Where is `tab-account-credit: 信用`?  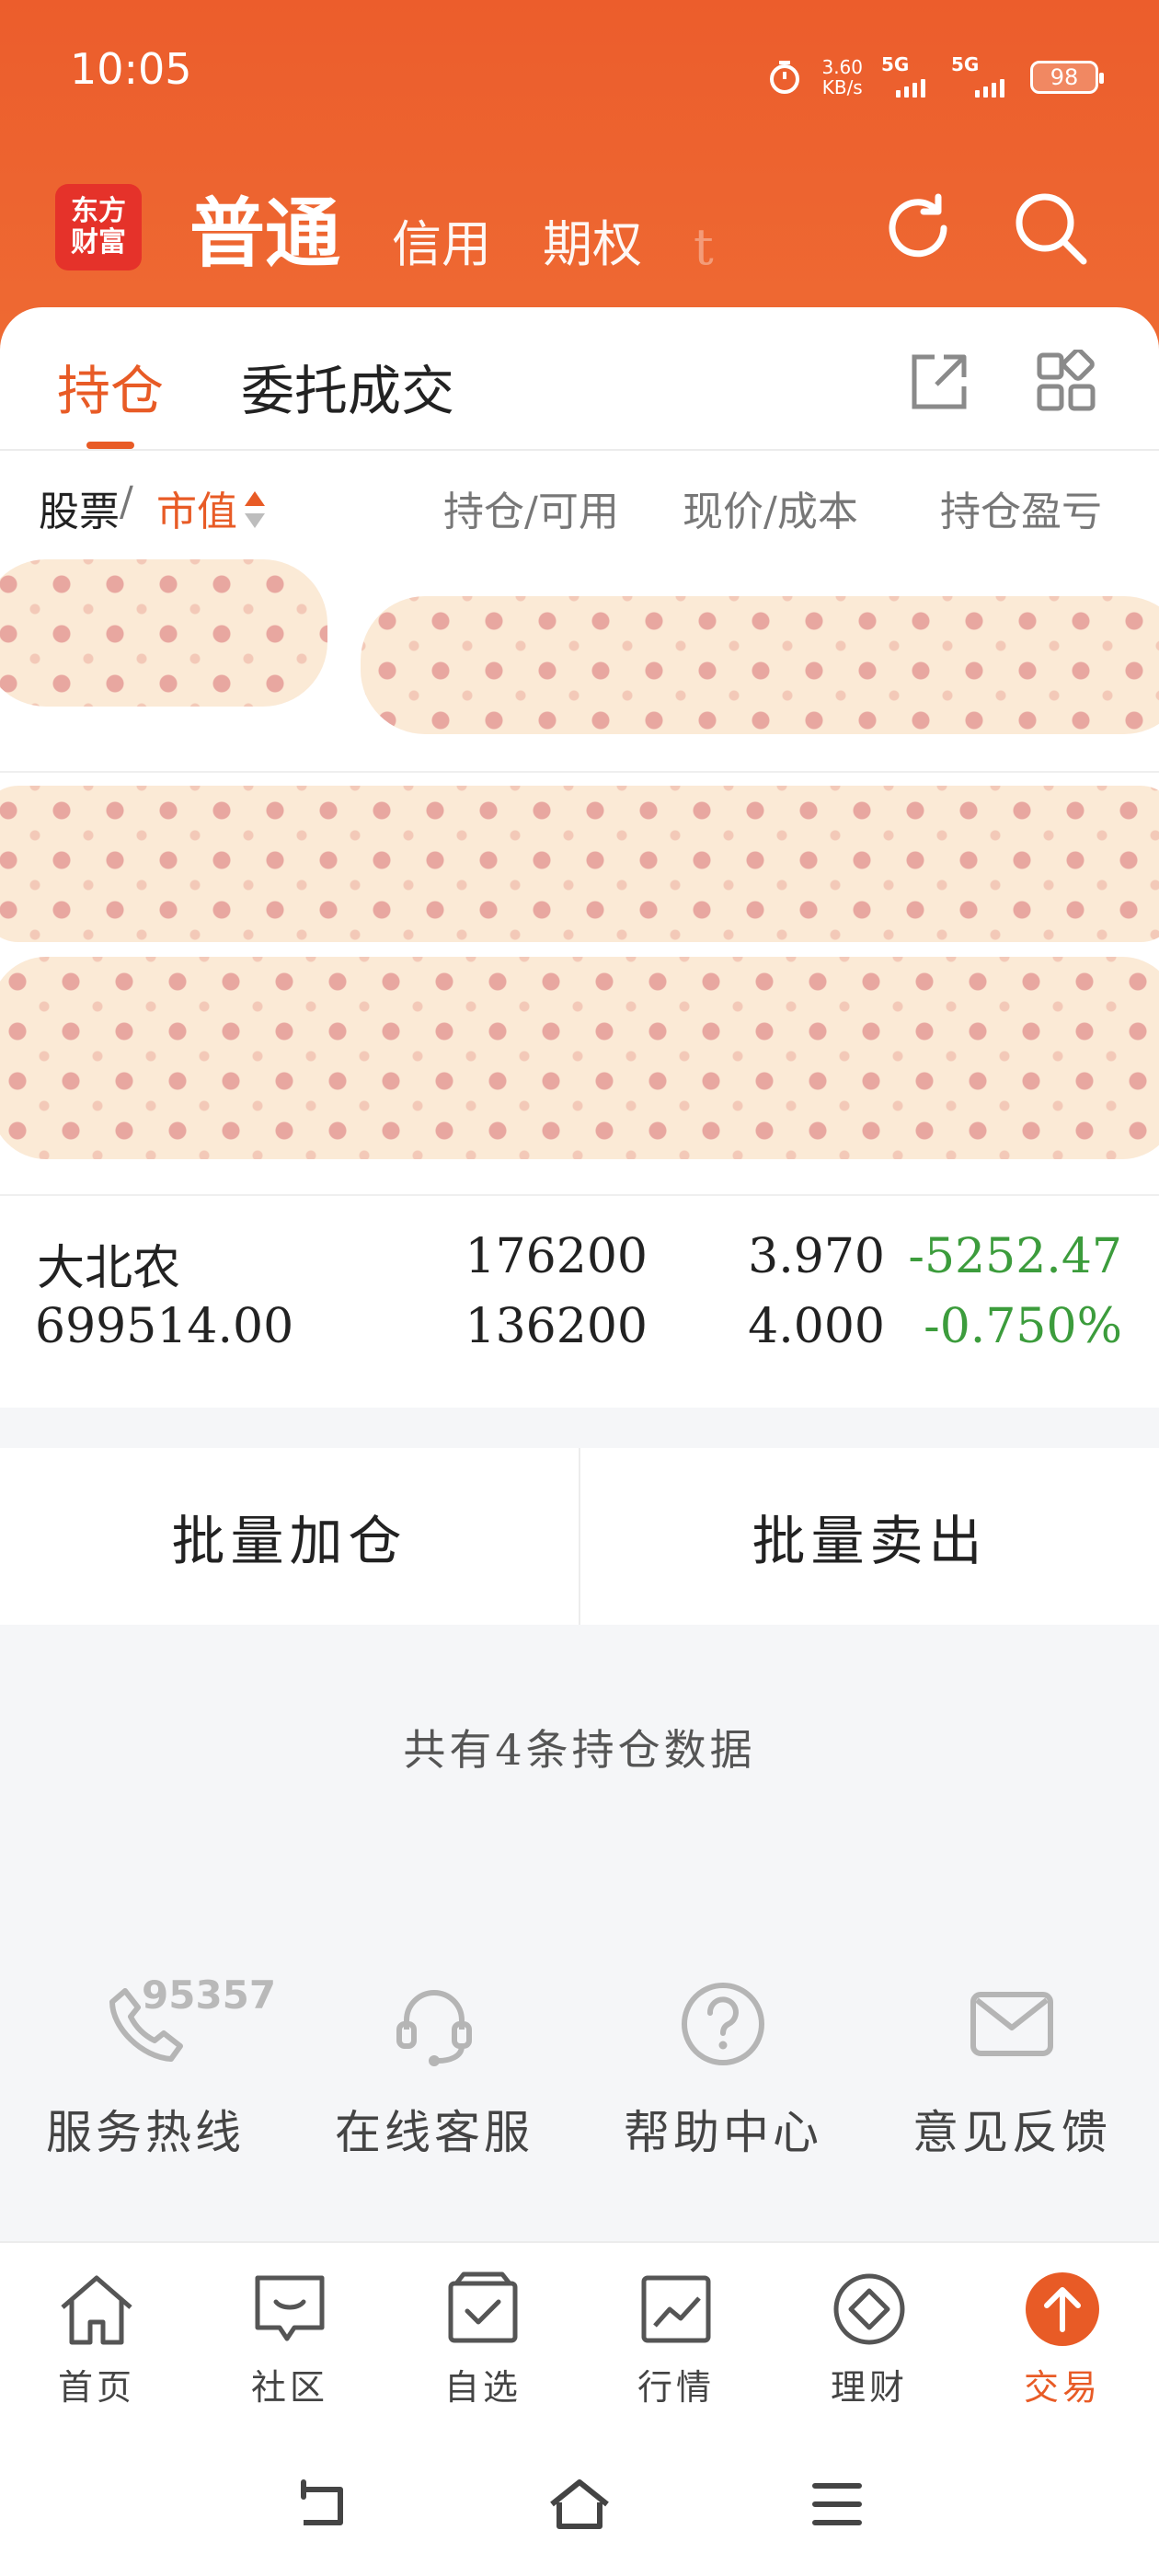 tab-account-credit: 信用 is located at coordinates (441, 242).